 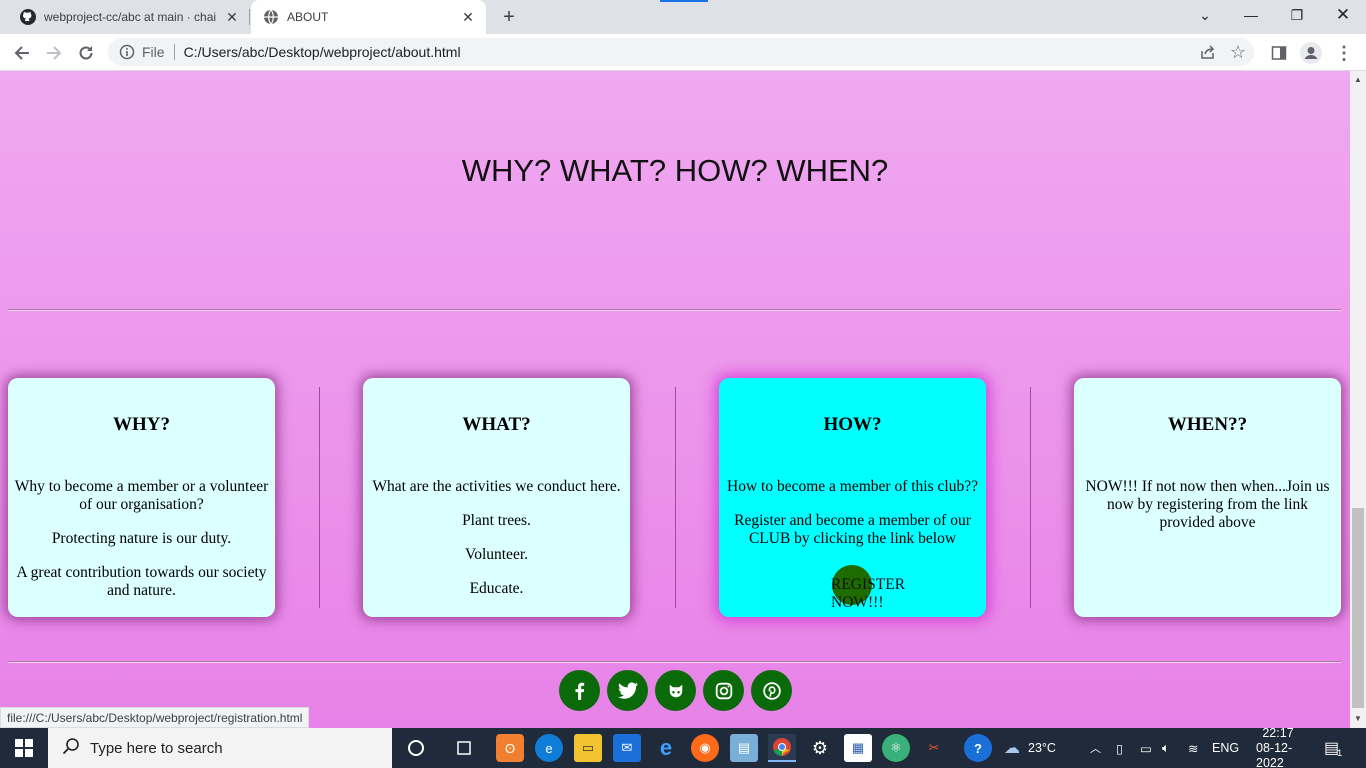 I want to click on scrollbar: ▲ ▼, so click(x=1358, y=399).